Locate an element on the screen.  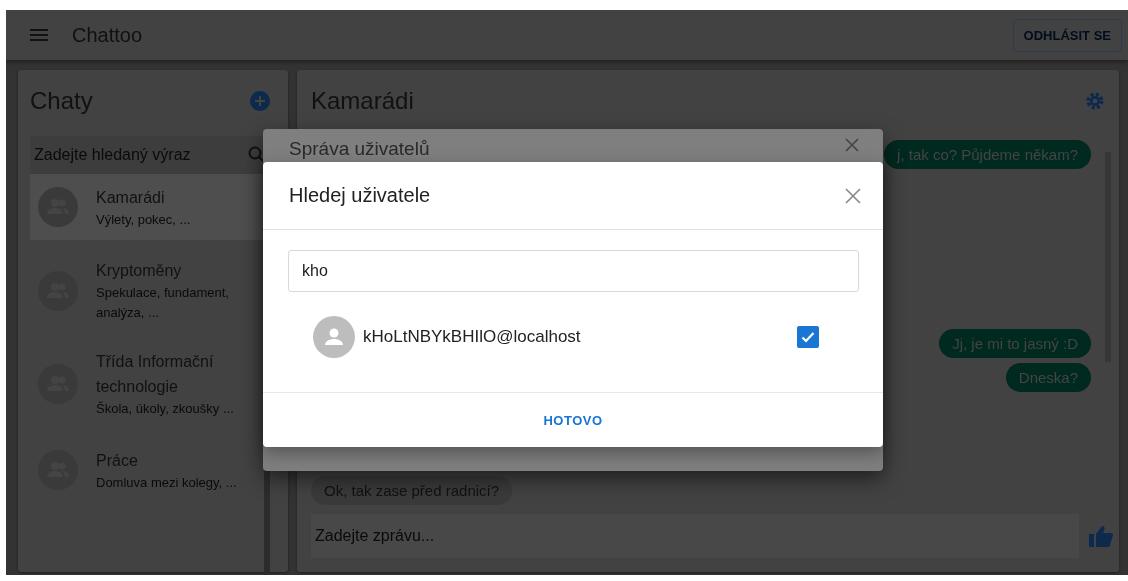
dialog-title: Hledej uživatele is located at coordinates (360, 195).